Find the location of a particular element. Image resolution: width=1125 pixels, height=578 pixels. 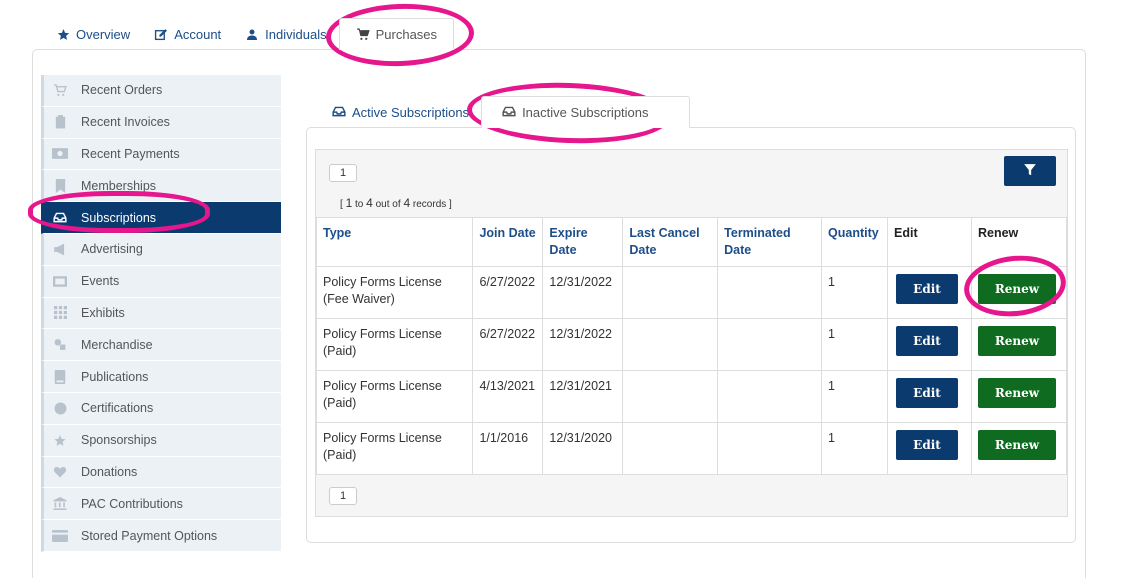

record-to: to is located at coordinates (359, 204).